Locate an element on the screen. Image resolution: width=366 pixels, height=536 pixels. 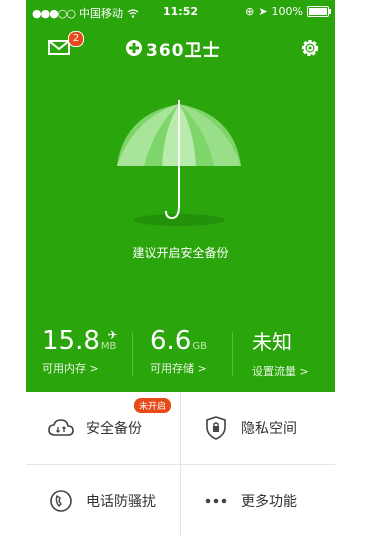
storage-value: 6.6 is located at coordinates (171, 341).